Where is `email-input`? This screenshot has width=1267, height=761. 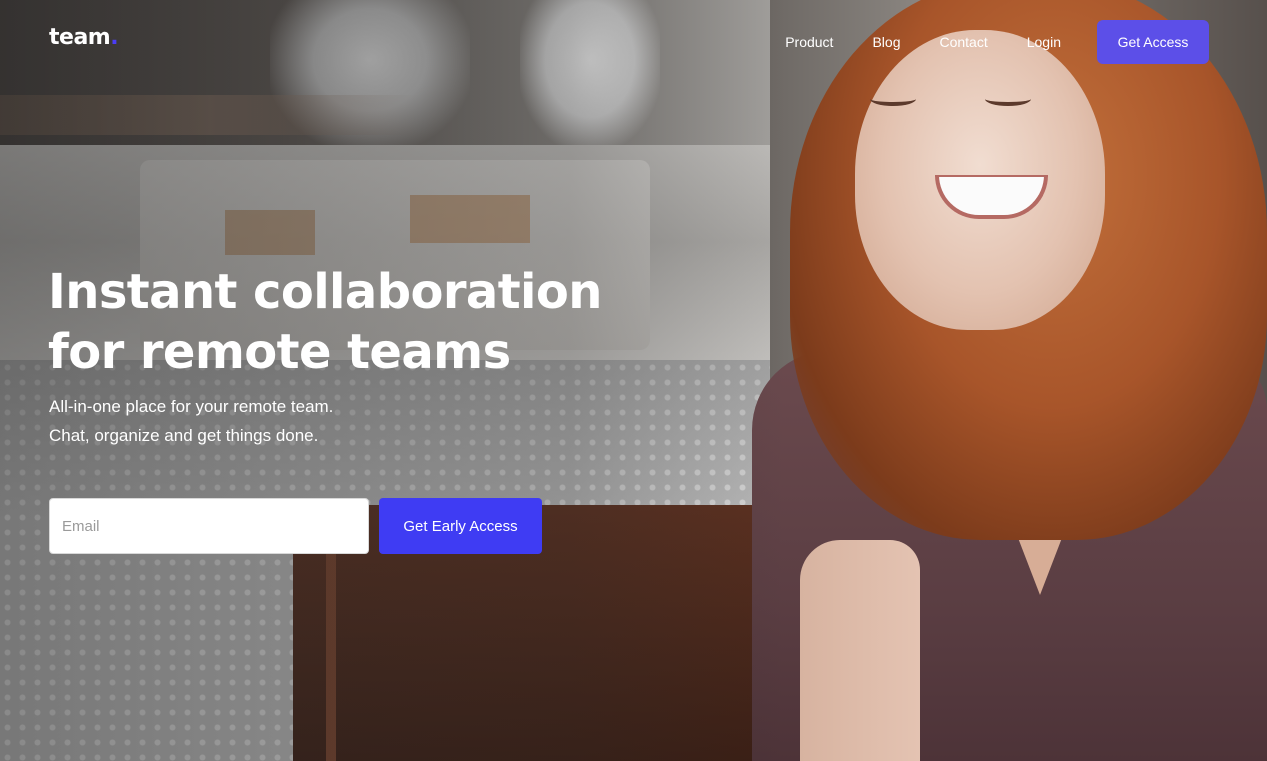
email-input is located at coordinates (209, 526).